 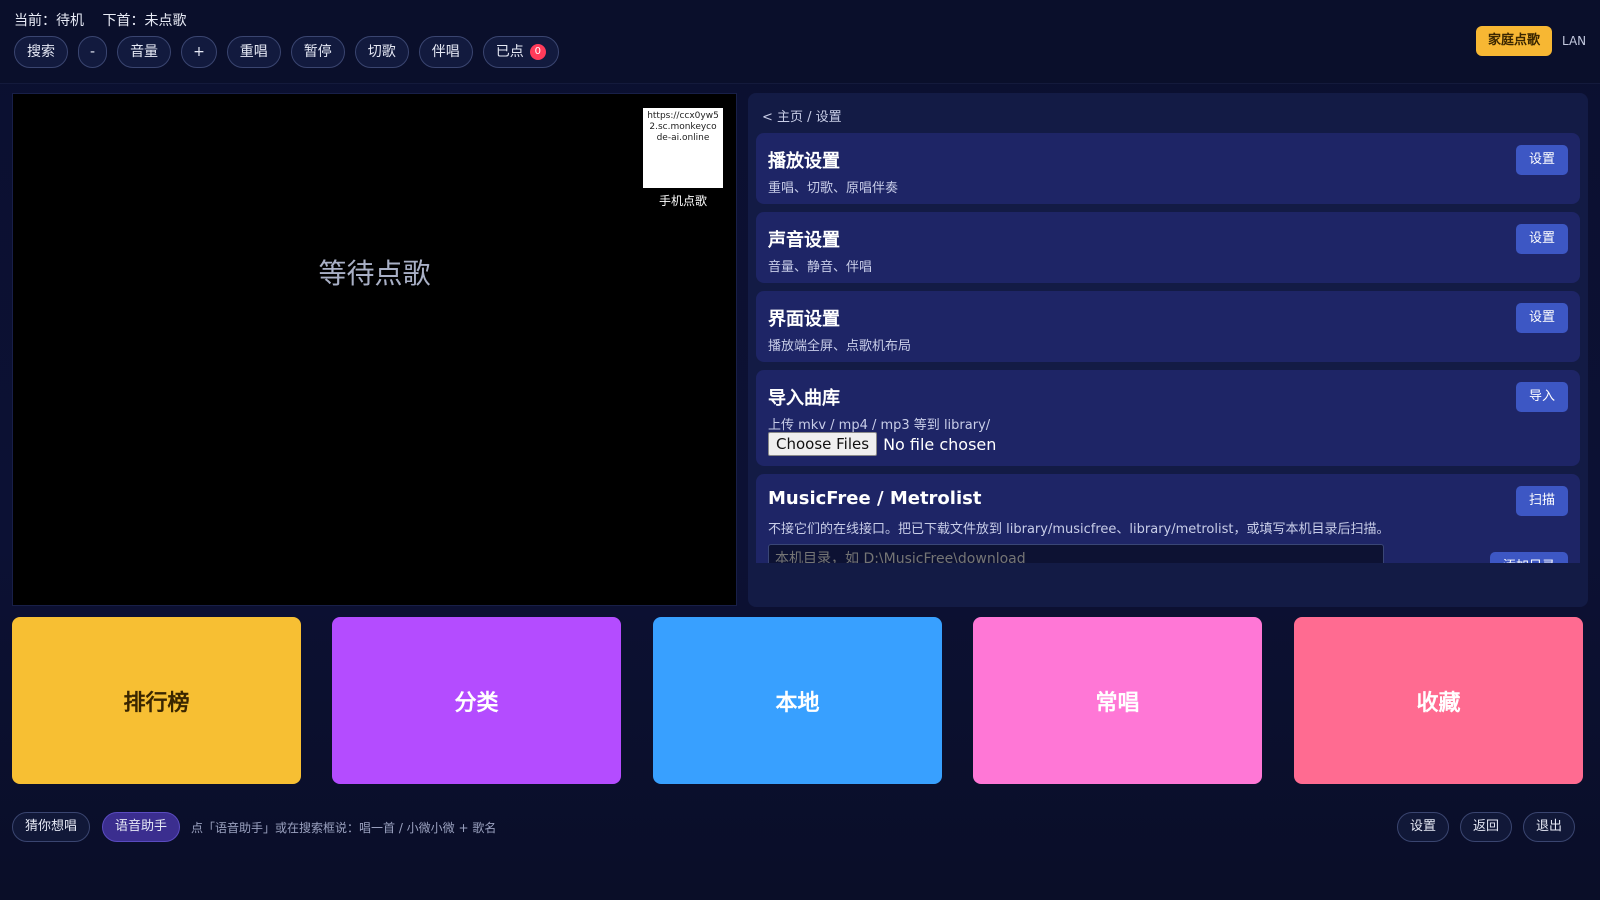 I want to click on accompany-button: 伴唱, so click(x=445, y=52).